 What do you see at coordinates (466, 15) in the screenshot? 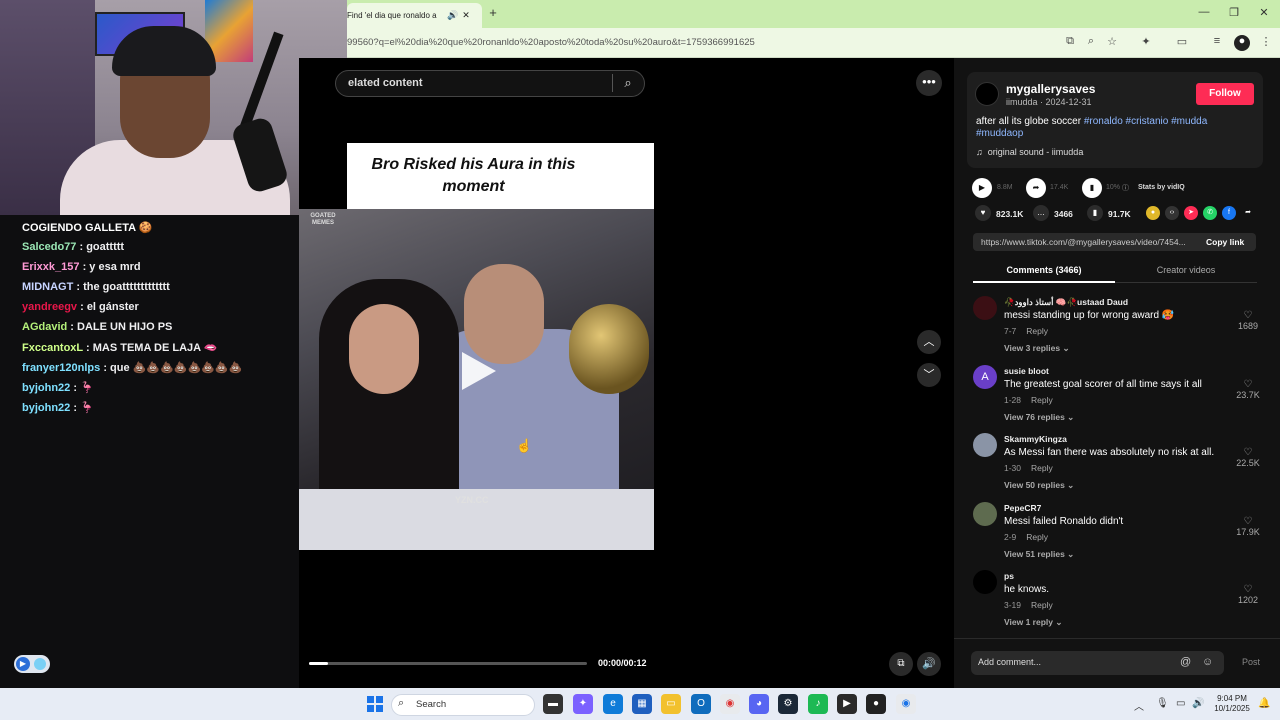
I see `close-icon: ✕` at bounding box center [466, 15].